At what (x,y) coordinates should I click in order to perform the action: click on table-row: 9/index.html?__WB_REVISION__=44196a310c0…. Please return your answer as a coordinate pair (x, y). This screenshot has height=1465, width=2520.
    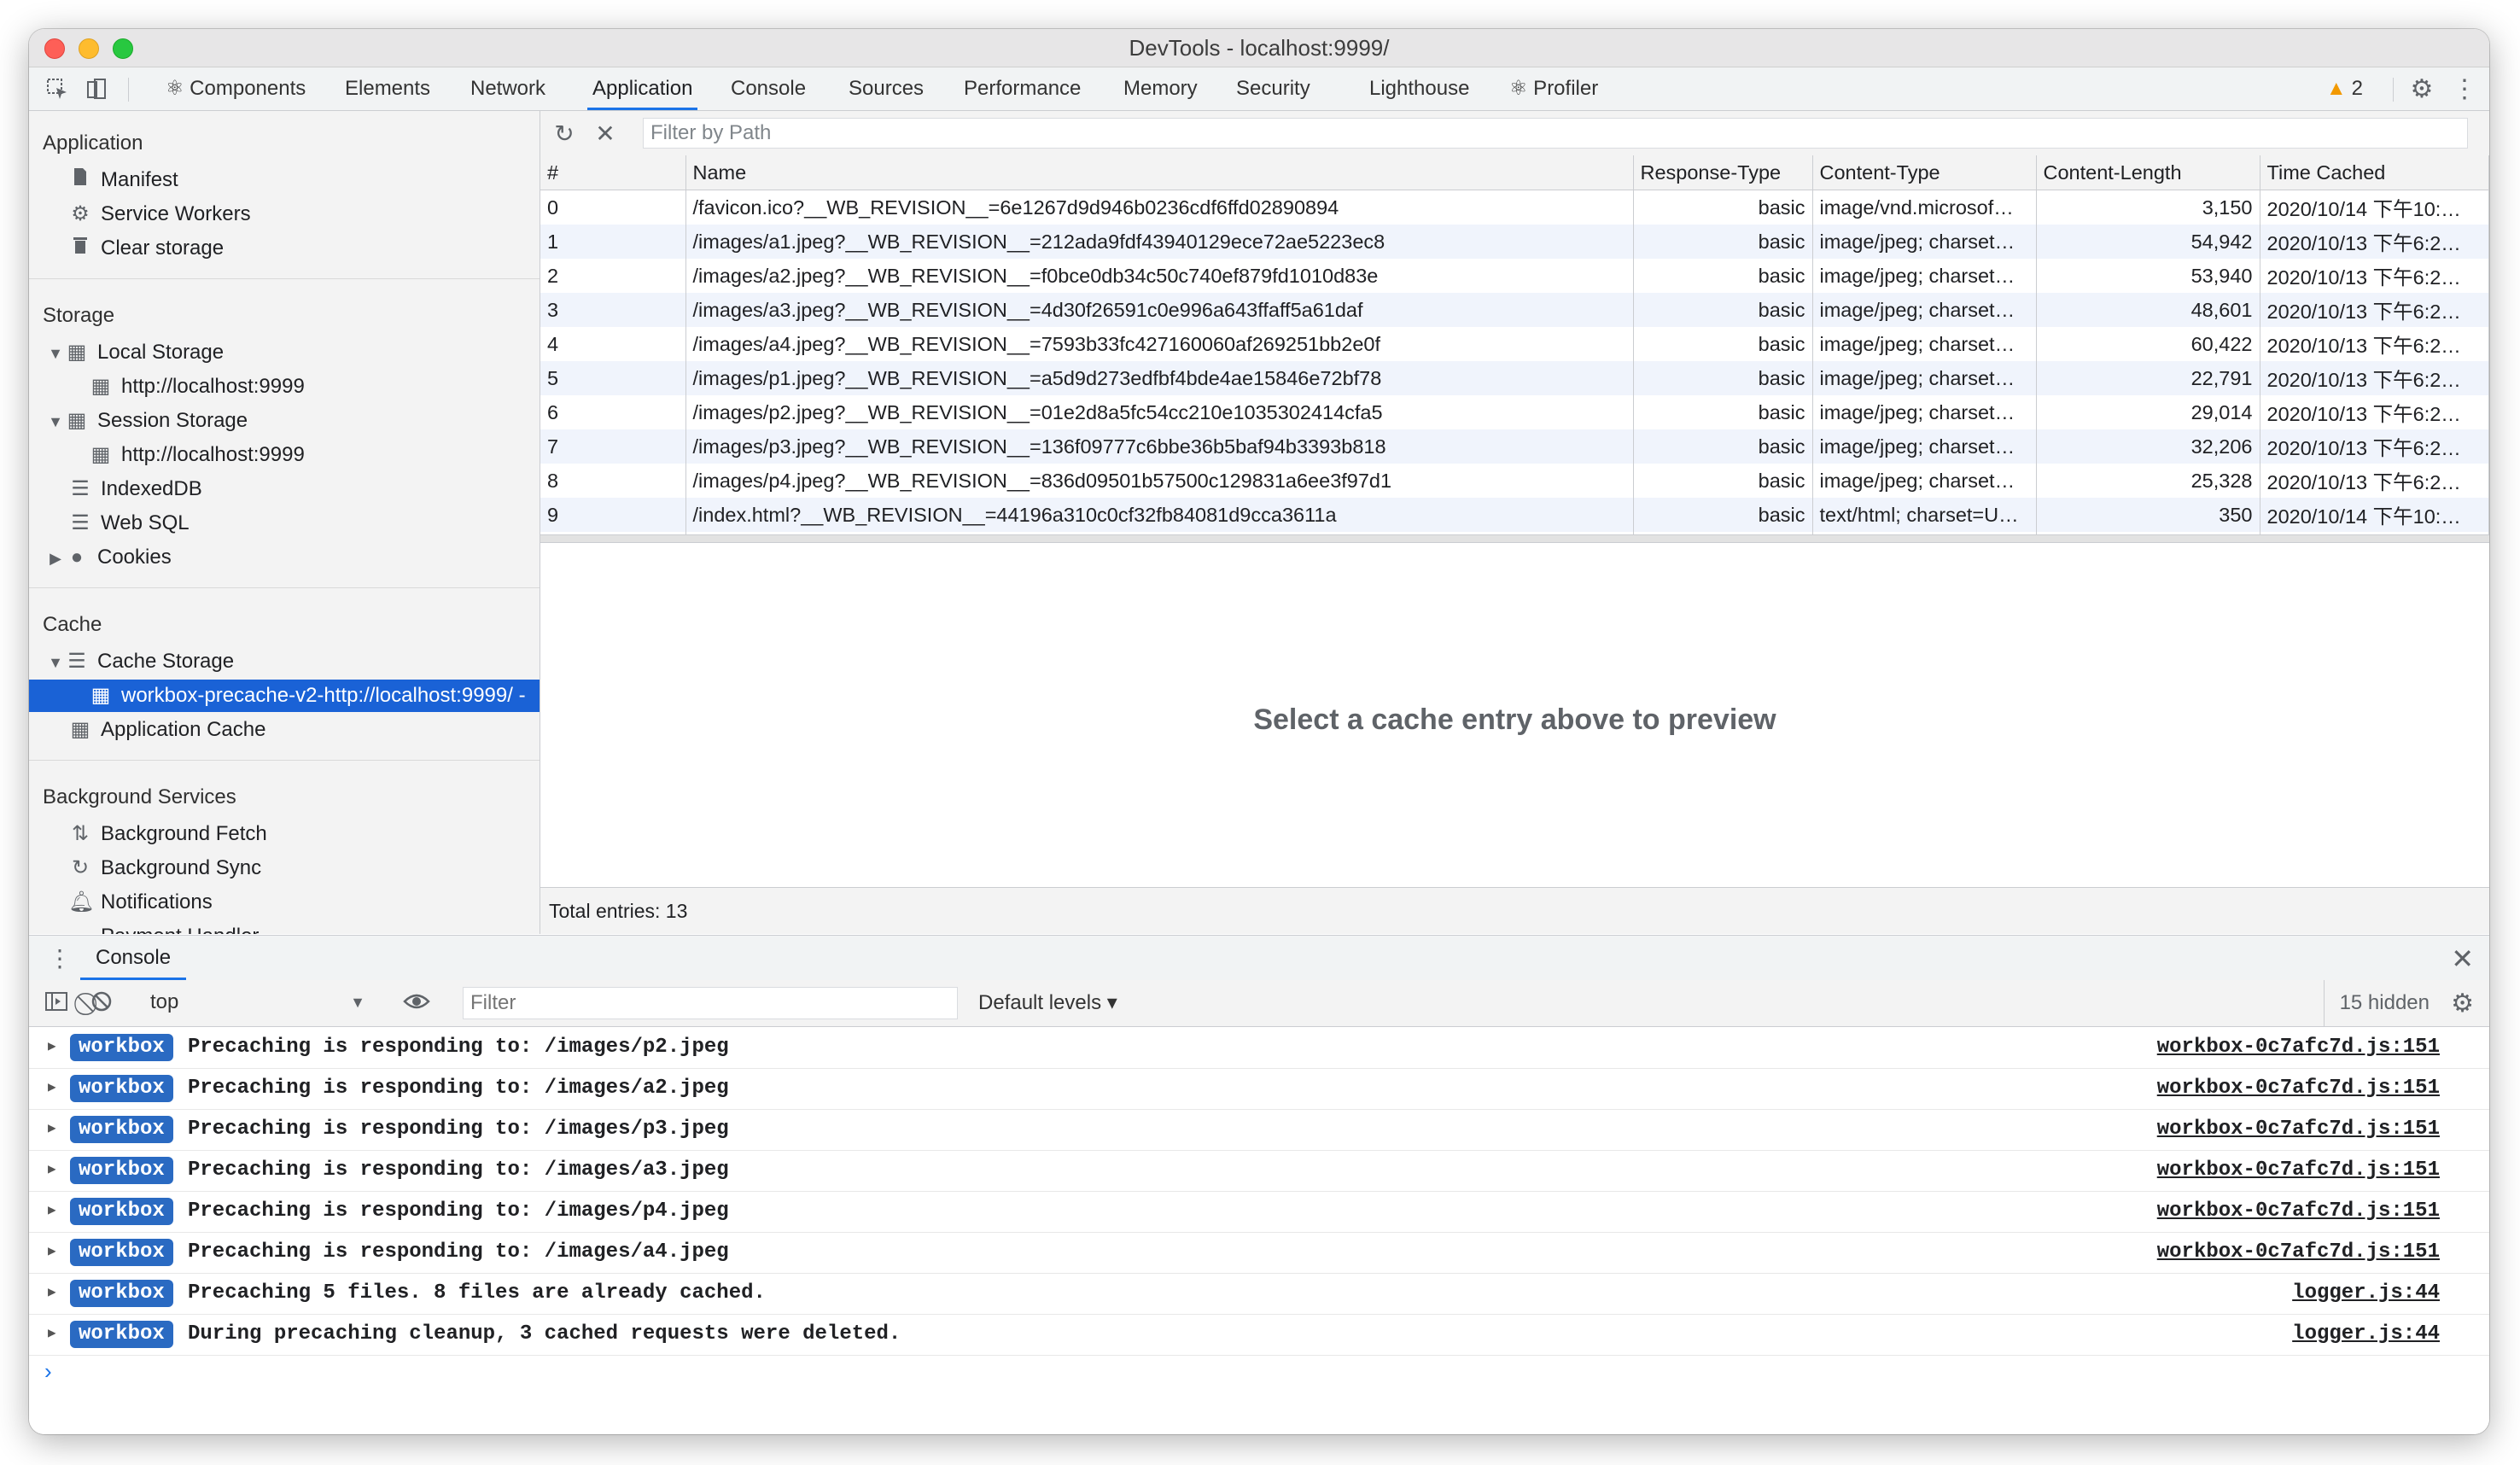
    Looking at the image, I should click on (1515, 515).